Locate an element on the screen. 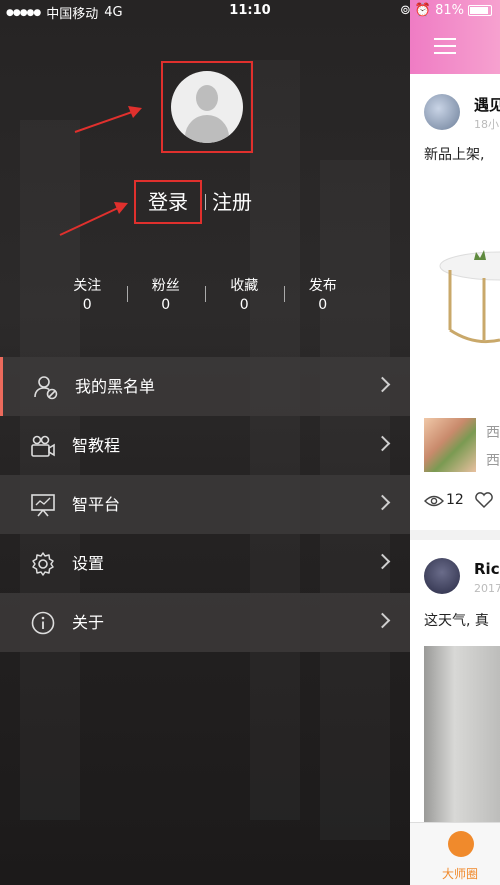 The width and height of the screenshot is (500, 885). rotation-lock-icon: ⊚ is located at coordinates (405, 10).